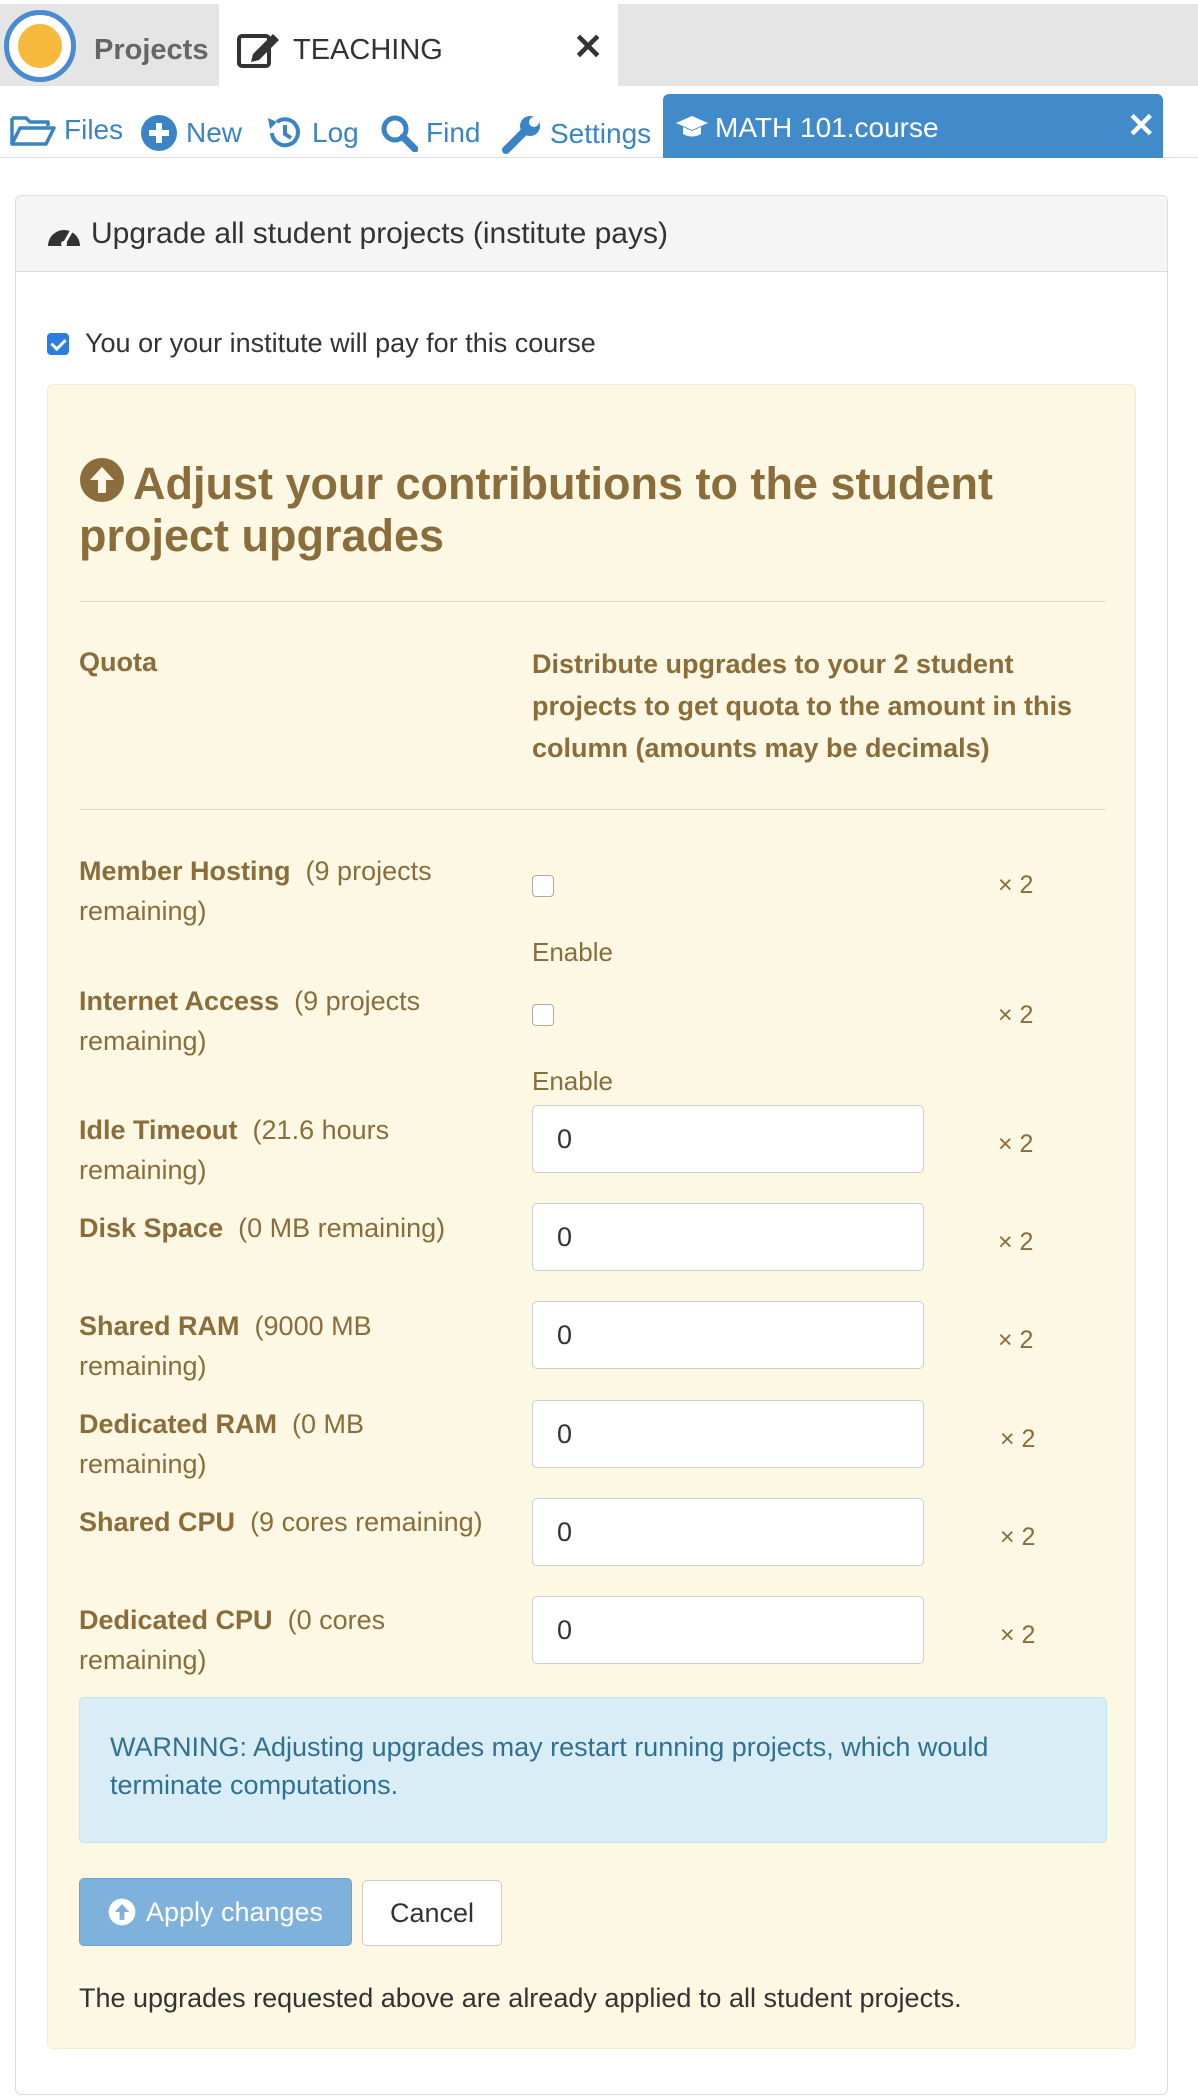 The height and width of the screenshot is (2097, 1198). Describe the element at coordinates (284, 132) in the screenshot. I see `history-icon` at that location.